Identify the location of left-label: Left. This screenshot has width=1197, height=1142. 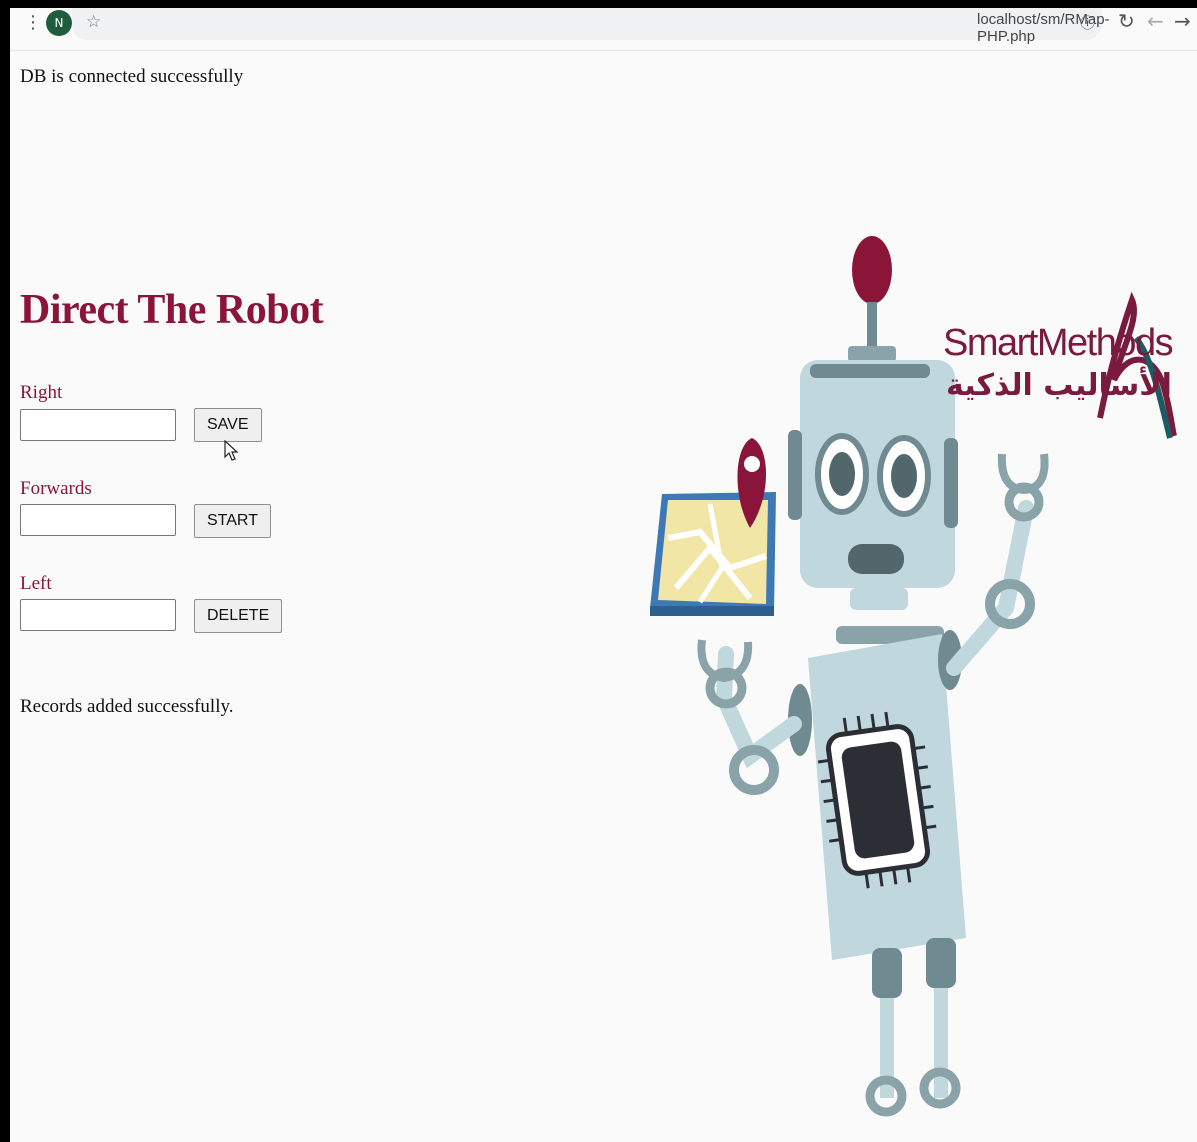
(36, 583).